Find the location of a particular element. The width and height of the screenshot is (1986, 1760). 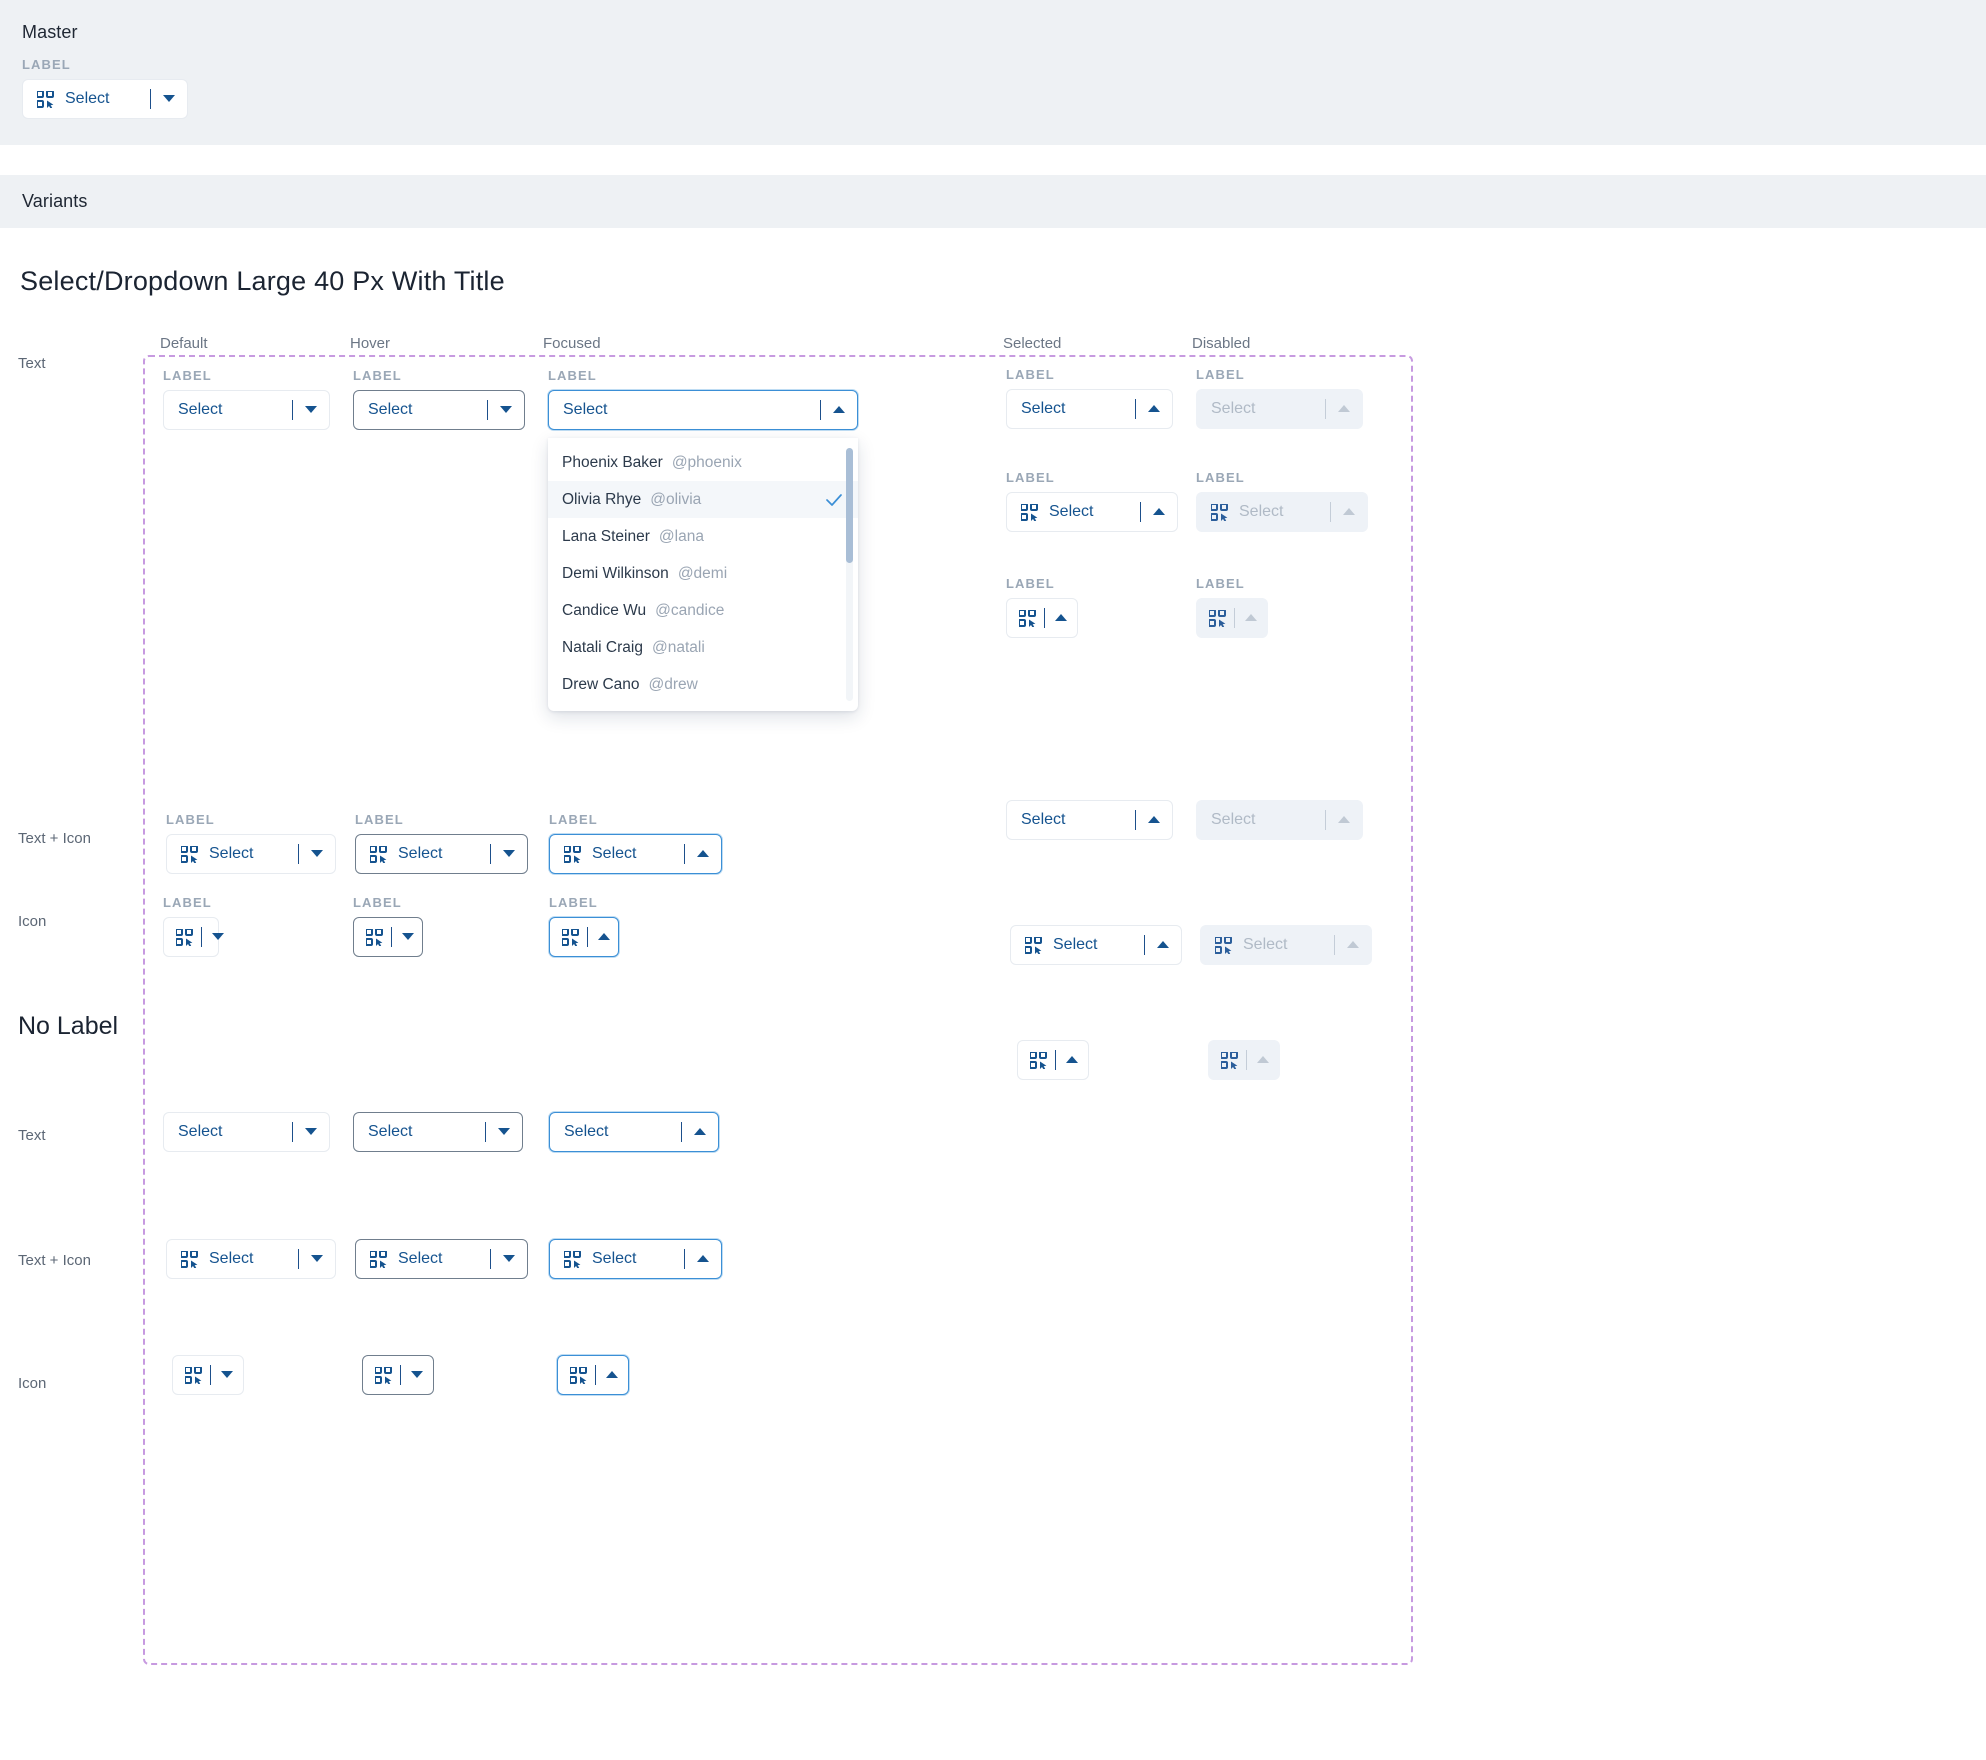

row-label-icon-with-title: Icon is located at coordinates (32, 921).